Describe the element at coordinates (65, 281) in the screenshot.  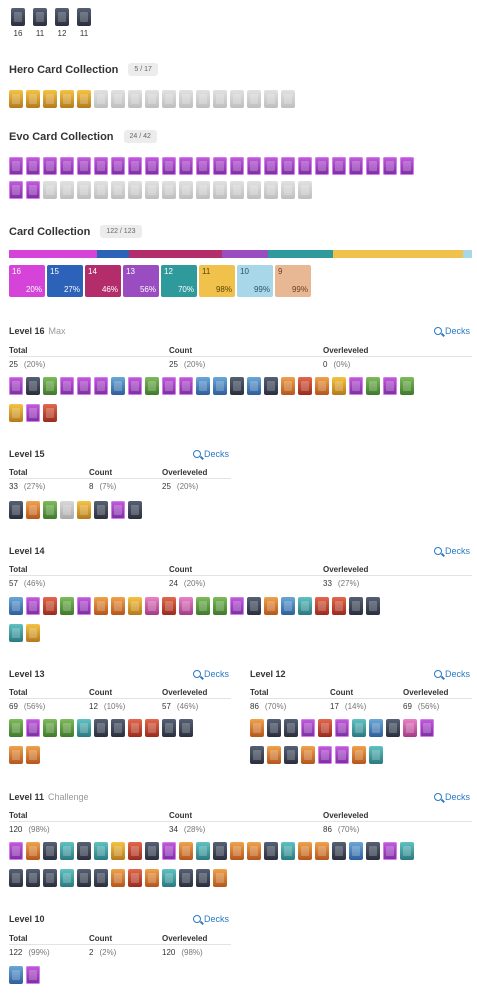
I see `rarity-tile-15: 15 27%` at that location.